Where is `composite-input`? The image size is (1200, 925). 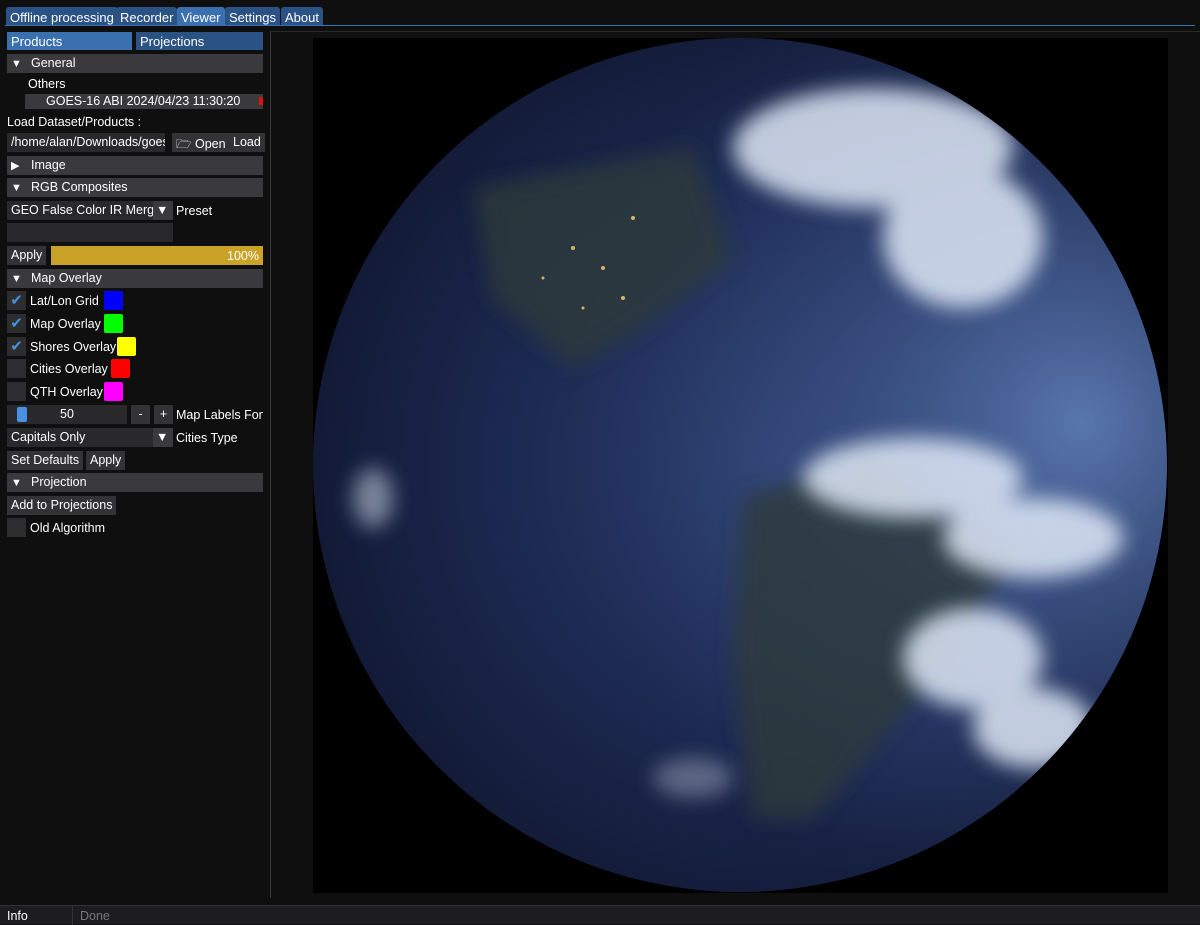 composite-input is located at coordinates (90, 232).